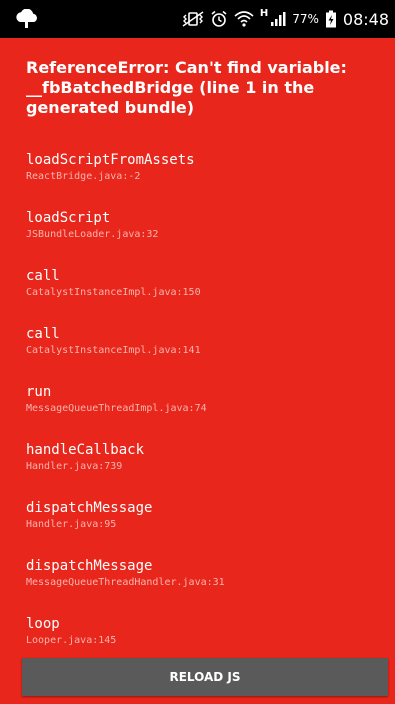 This screenshot has height=704, width=395. What do you see at coordinates (201, 528) in the screenshot?
I see `stack-frame: dispatchMessage Handler.java:95` at bounding box center [201, 528].